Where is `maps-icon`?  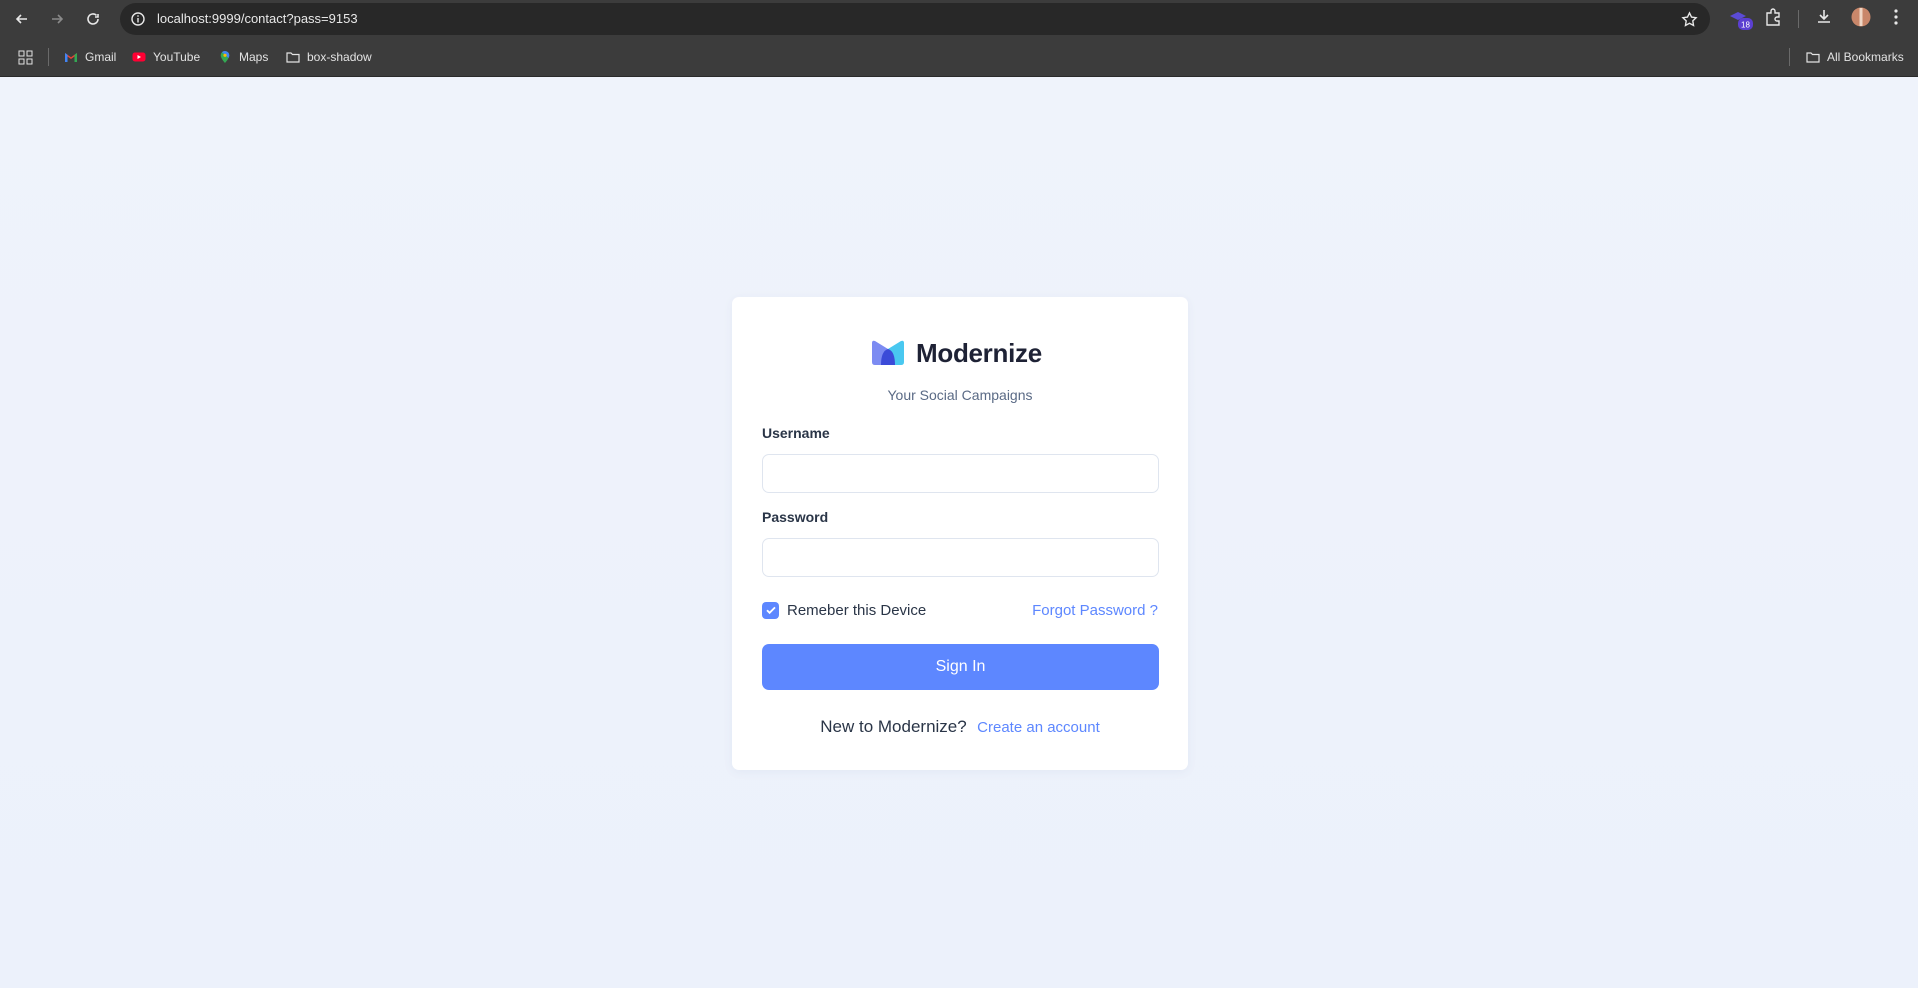
maps-icon is located at coordinates (225, 56).